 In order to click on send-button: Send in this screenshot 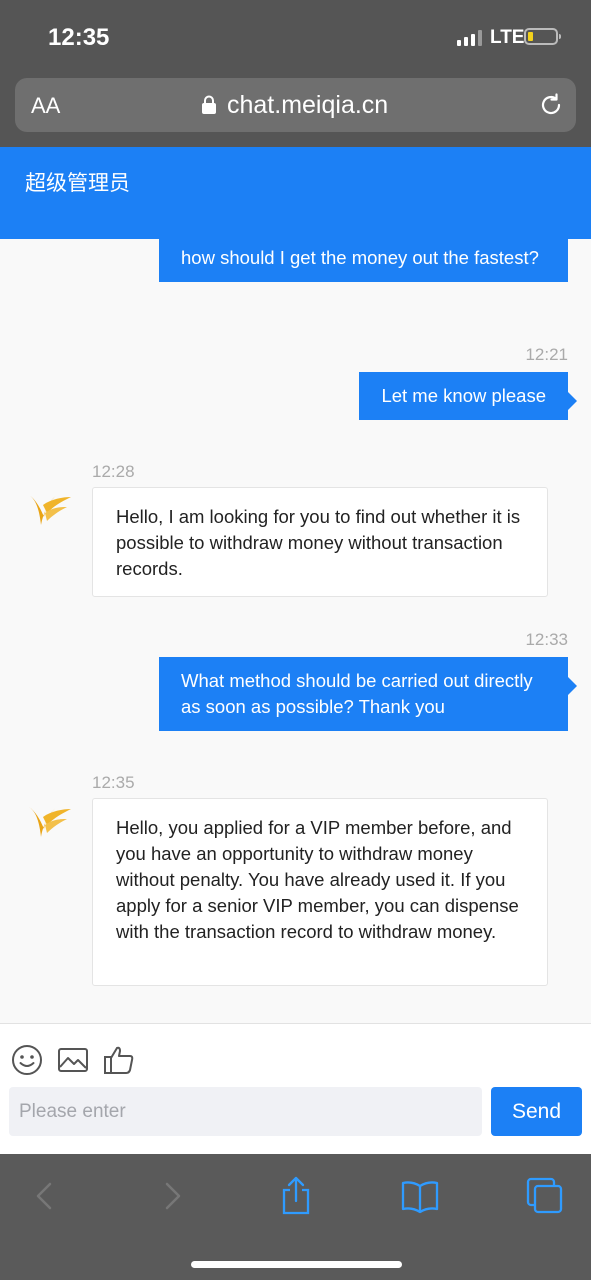, I will do `click(536, 1111)`.